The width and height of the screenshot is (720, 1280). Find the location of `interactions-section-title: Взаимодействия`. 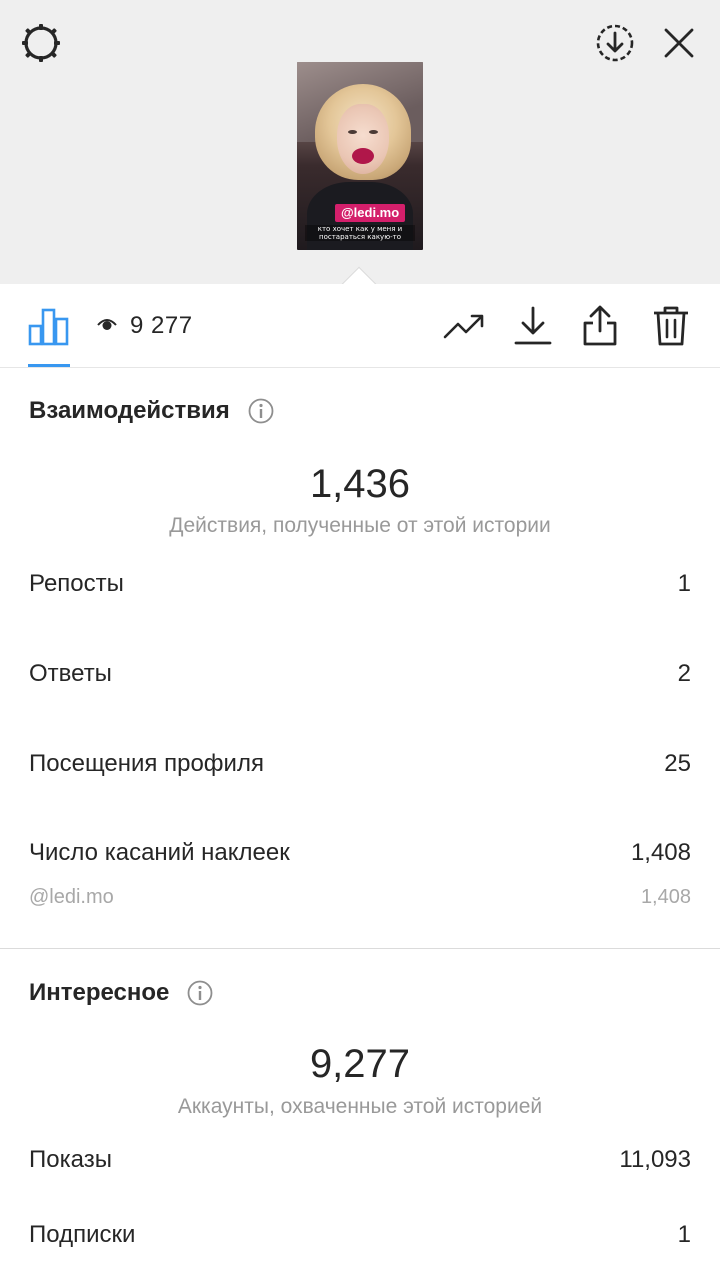

interactions-section-title: Взаимодействия is located at coordinates (151, 411).